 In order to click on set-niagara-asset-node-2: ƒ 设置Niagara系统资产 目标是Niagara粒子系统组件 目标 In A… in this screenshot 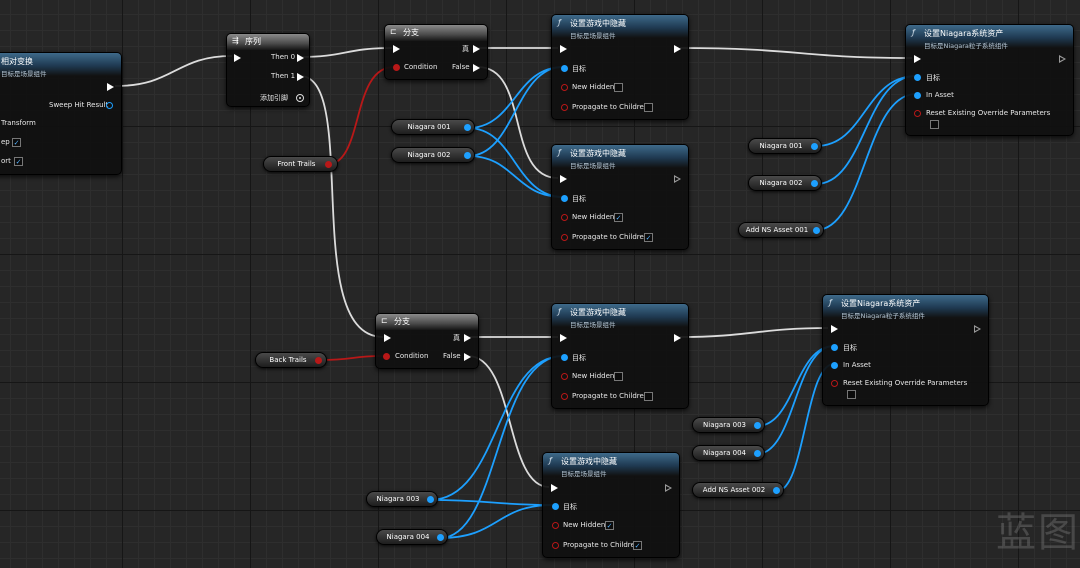, I will do `click(905, 350)`.